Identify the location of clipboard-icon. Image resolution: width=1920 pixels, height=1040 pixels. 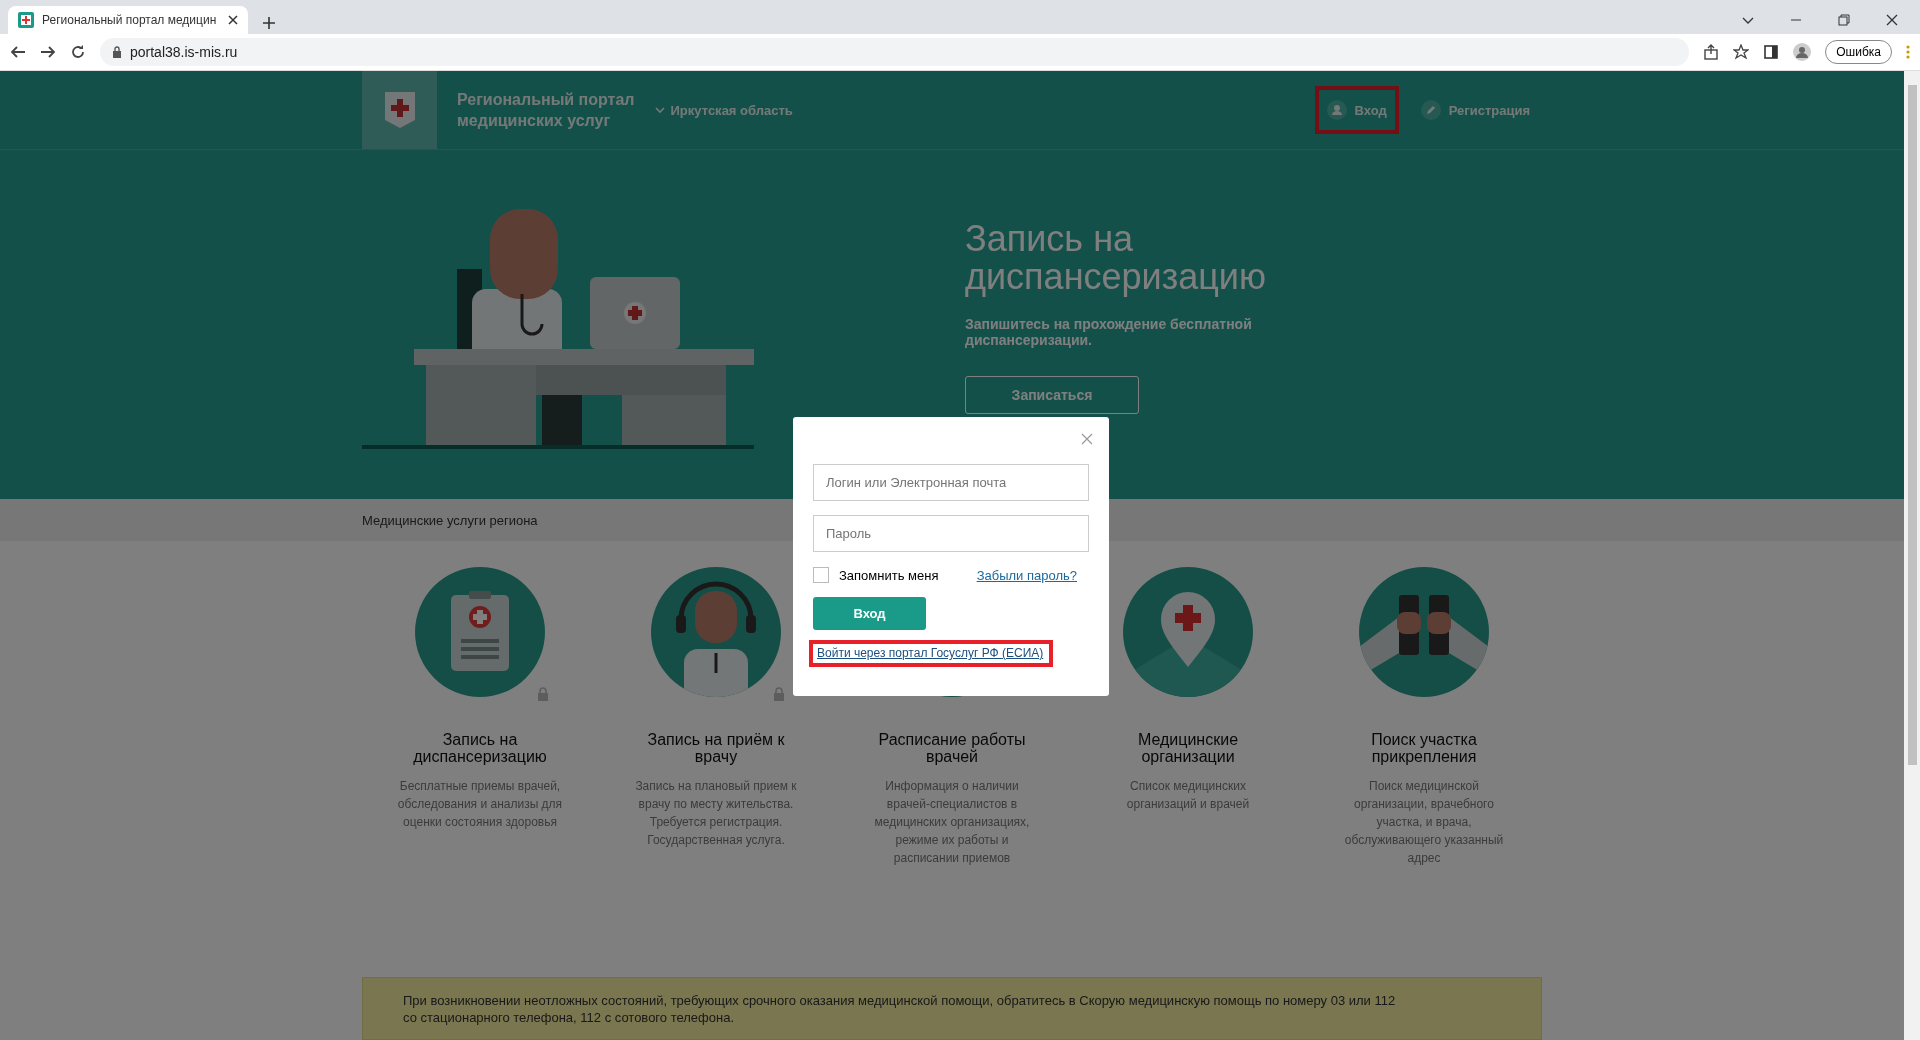
(480, 632).